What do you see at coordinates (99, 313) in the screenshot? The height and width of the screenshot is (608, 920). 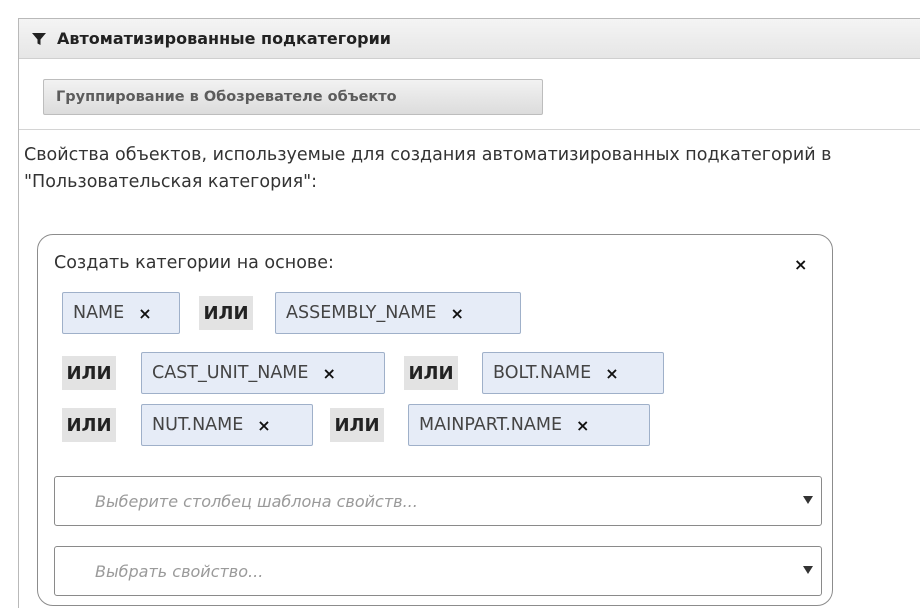 I see `tag-label: NAME` at bounding box center [99, 313].